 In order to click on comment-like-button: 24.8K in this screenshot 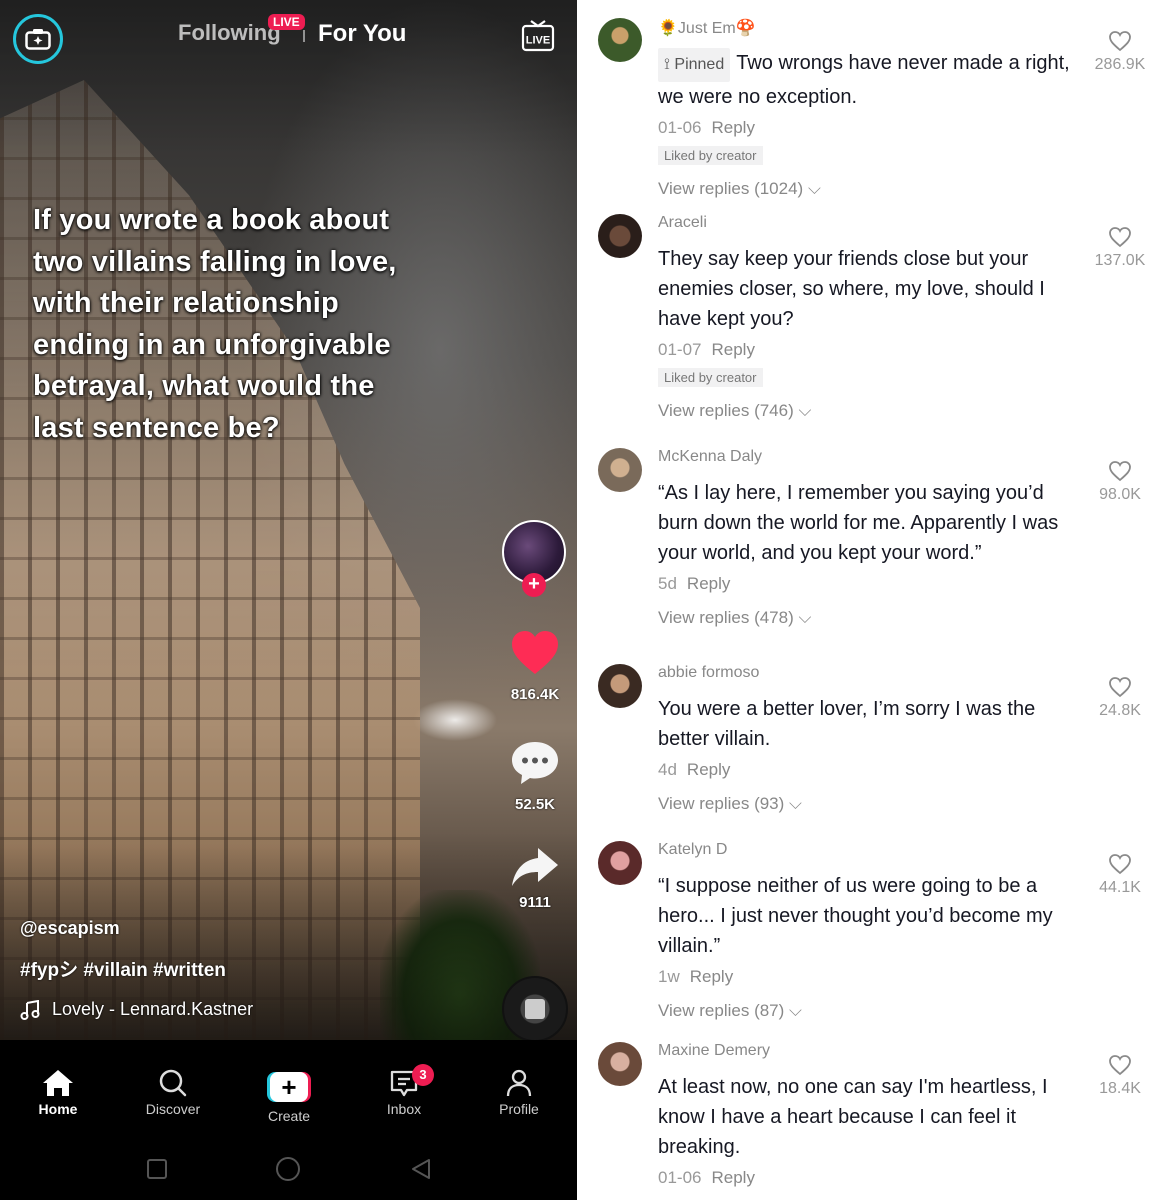, I will do `click(1119, 698)`.